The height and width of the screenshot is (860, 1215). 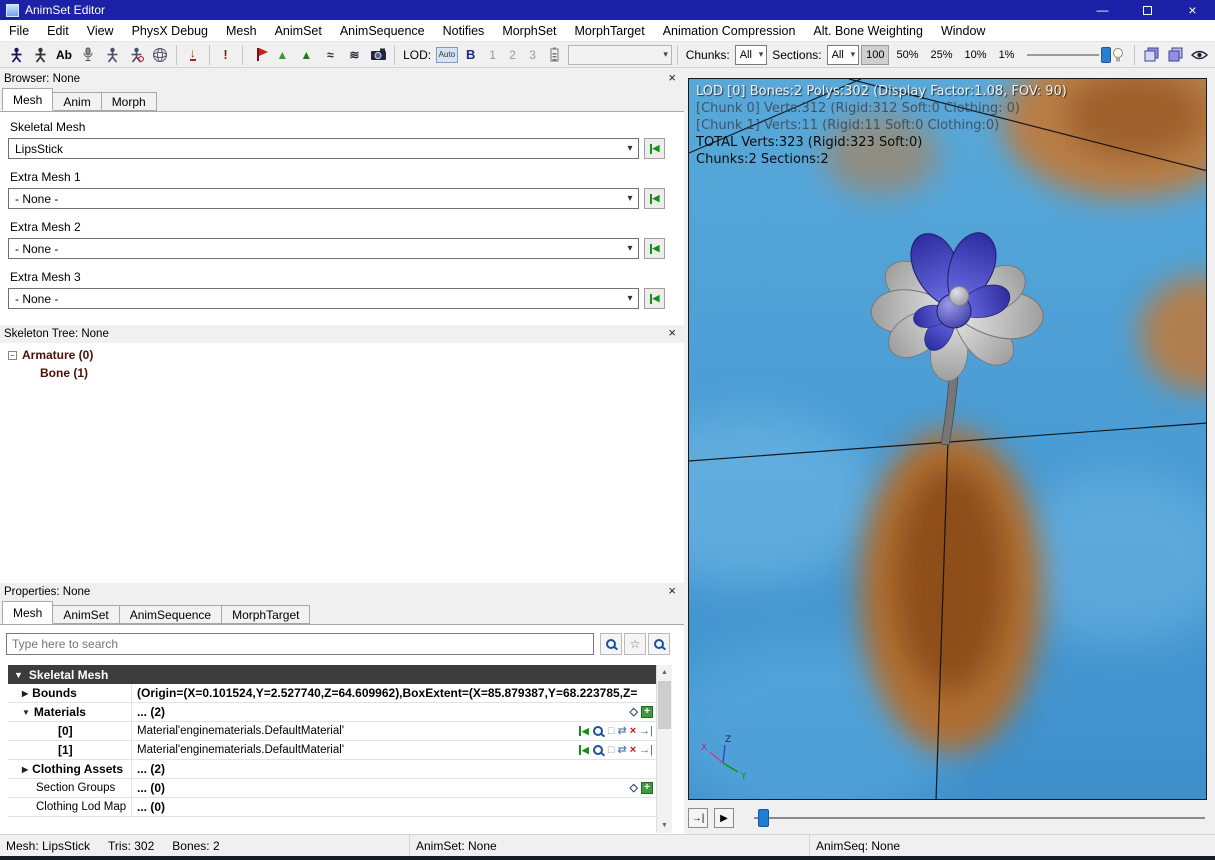 I want to click on lod-auto-button: Auto, so click(x=447, y=54).